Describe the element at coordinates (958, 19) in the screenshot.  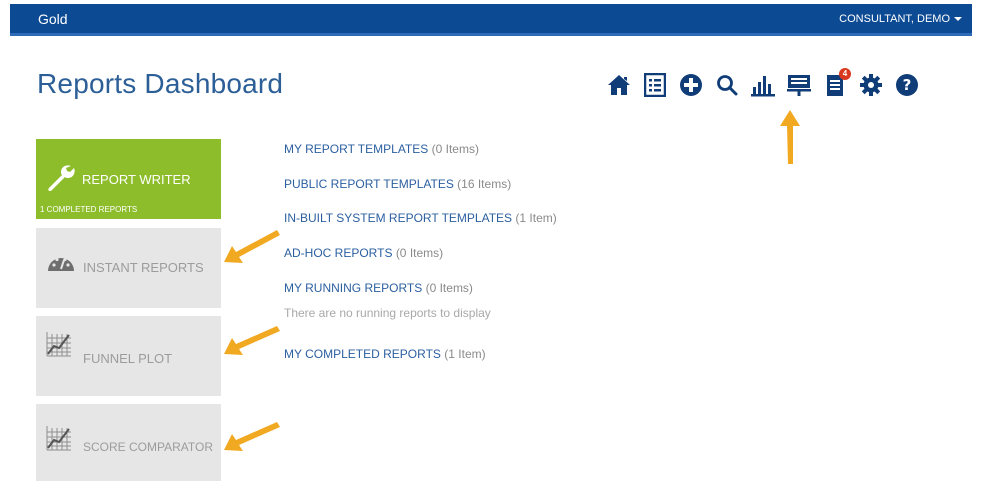
I see `caret-down-icon` at that location.